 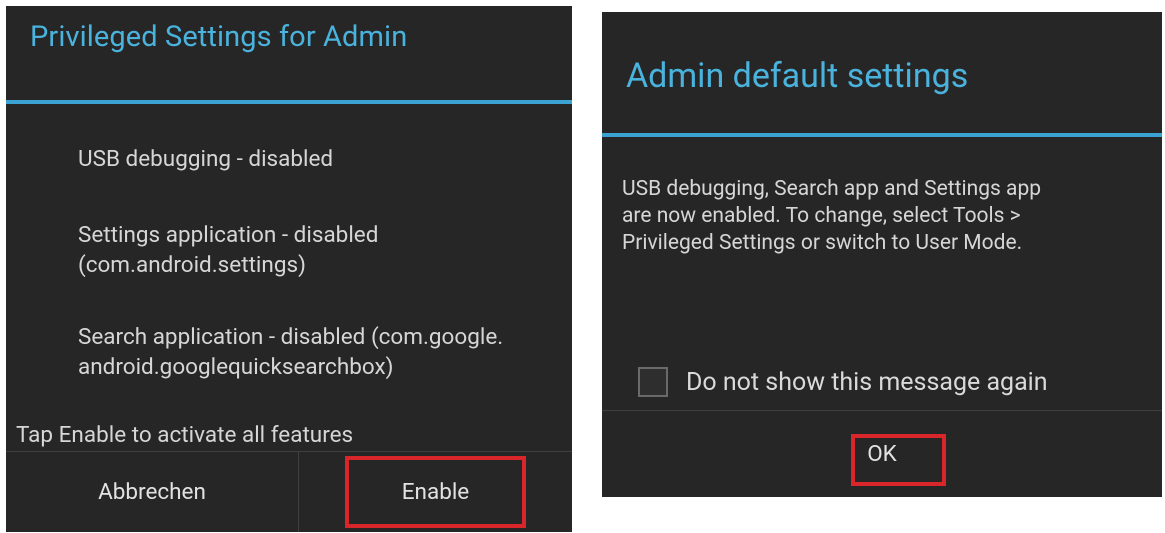 I want to click on dont-show-again-label: Do not show this message again, so click(x=867, y=382).